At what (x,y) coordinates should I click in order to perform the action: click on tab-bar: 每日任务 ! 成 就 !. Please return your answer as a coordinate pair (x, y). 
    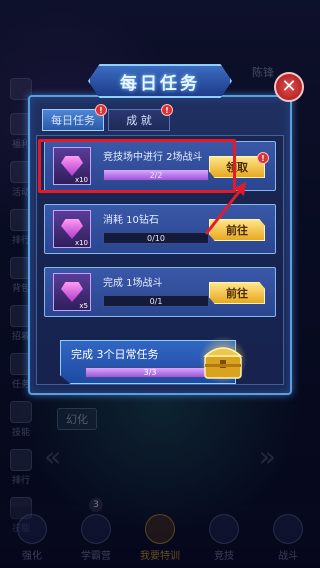
    Looking at the image, I should click on (107, 117).